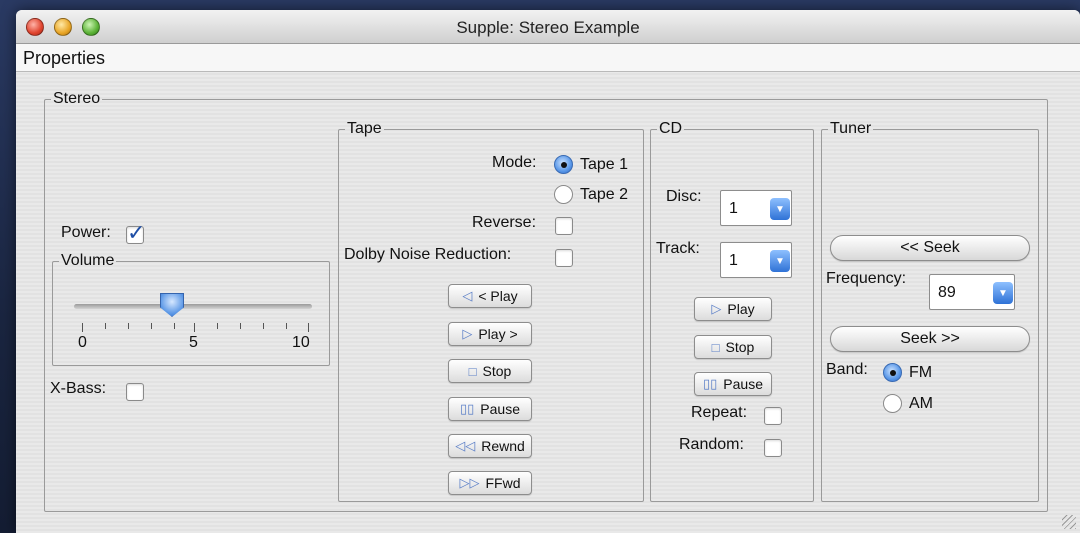 This screenshot has height=533, width=1080. Describe the element at coordinates (972, 292) in the screenshot. I see `frequency-combobox: 89 ▼` at that location.